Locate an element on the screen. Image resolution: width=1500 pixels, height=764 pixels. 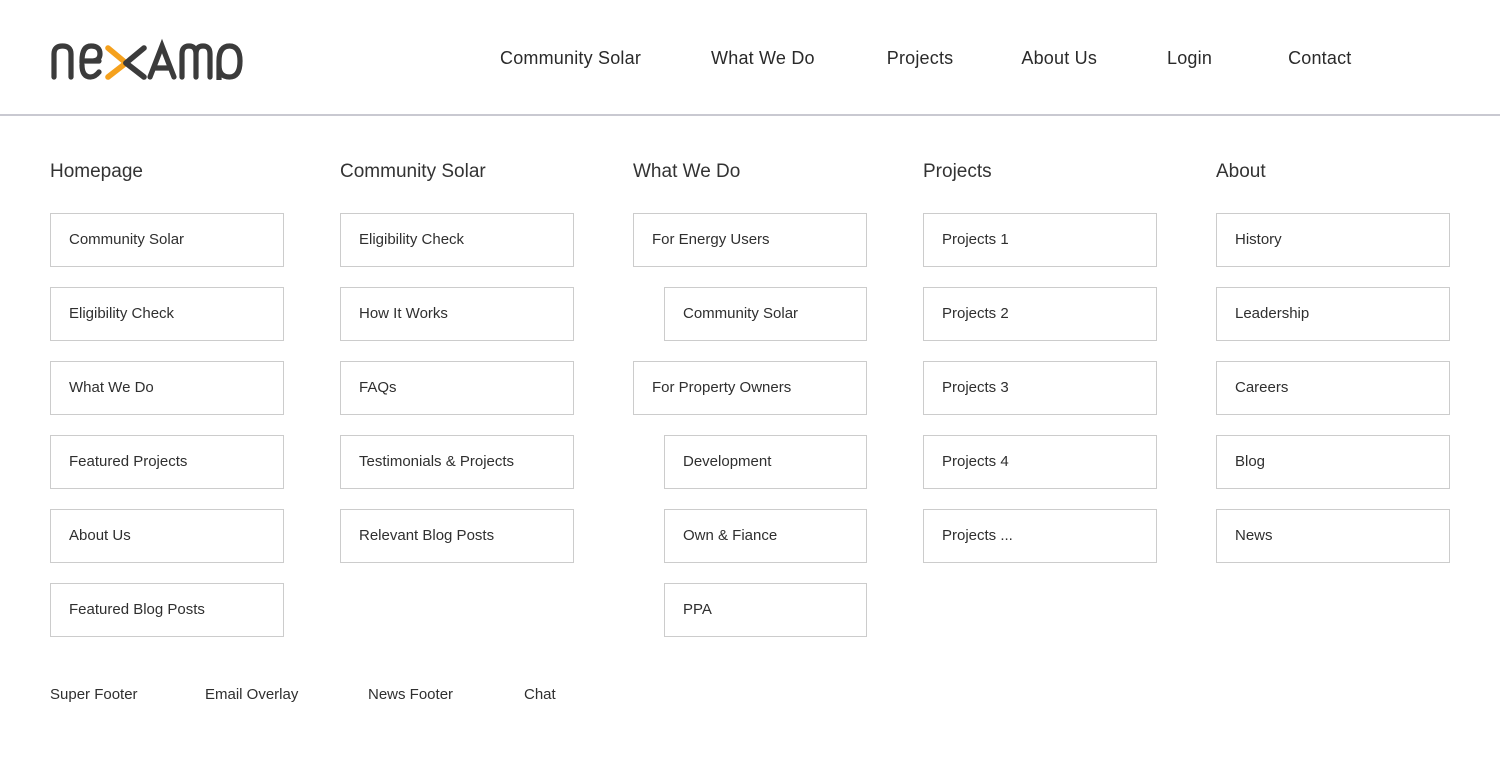
node-label: For Property Owners is located at coordinates (722, 387).